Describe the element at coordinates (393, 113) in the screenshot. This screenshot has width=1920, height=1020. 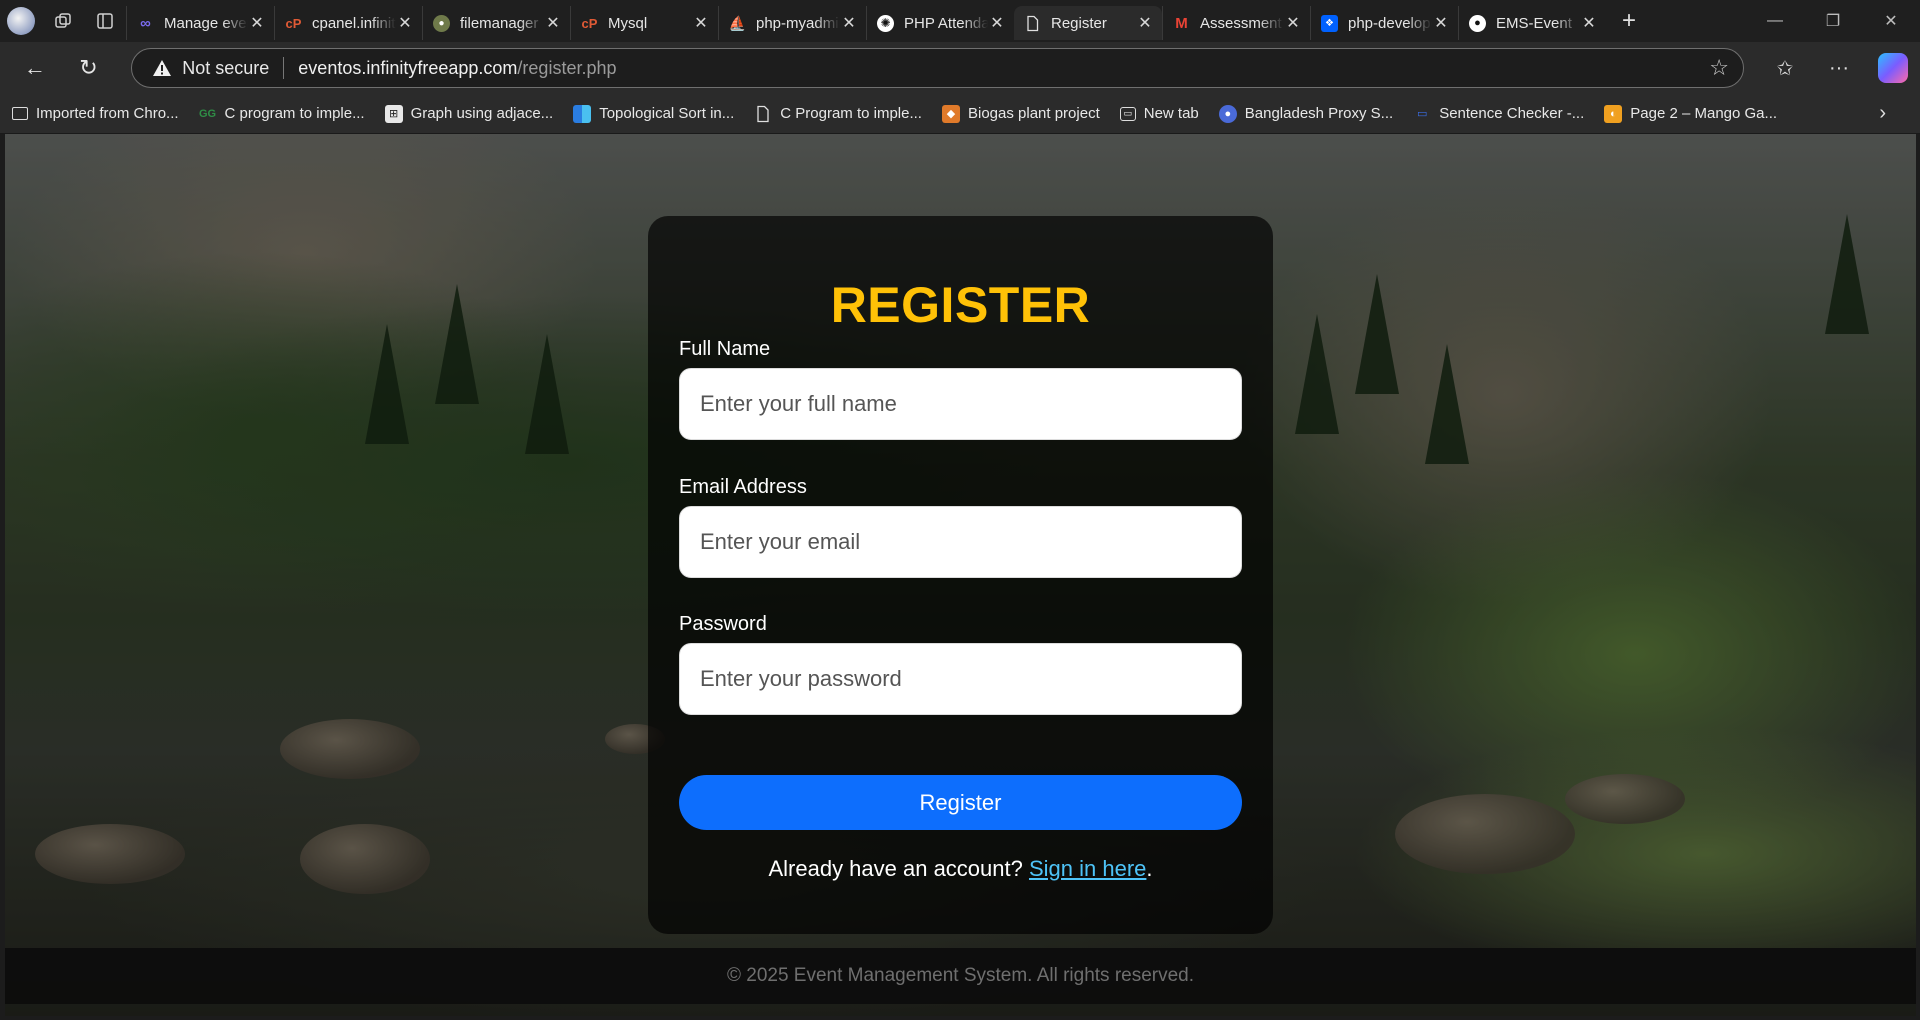
I see `graph-icon: ⊞` at that location.